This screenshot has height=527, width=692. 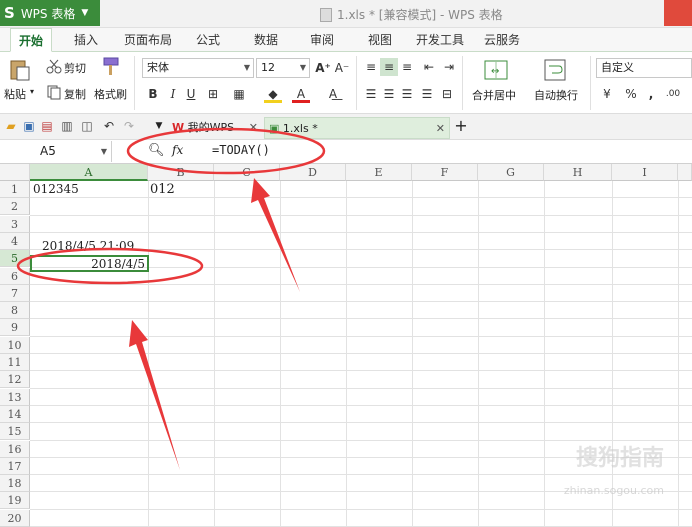 What do you see at coordinates (407, 94) in the screenshot?
I see `align-right-icon: ☰` at bounding box center [407, 94].